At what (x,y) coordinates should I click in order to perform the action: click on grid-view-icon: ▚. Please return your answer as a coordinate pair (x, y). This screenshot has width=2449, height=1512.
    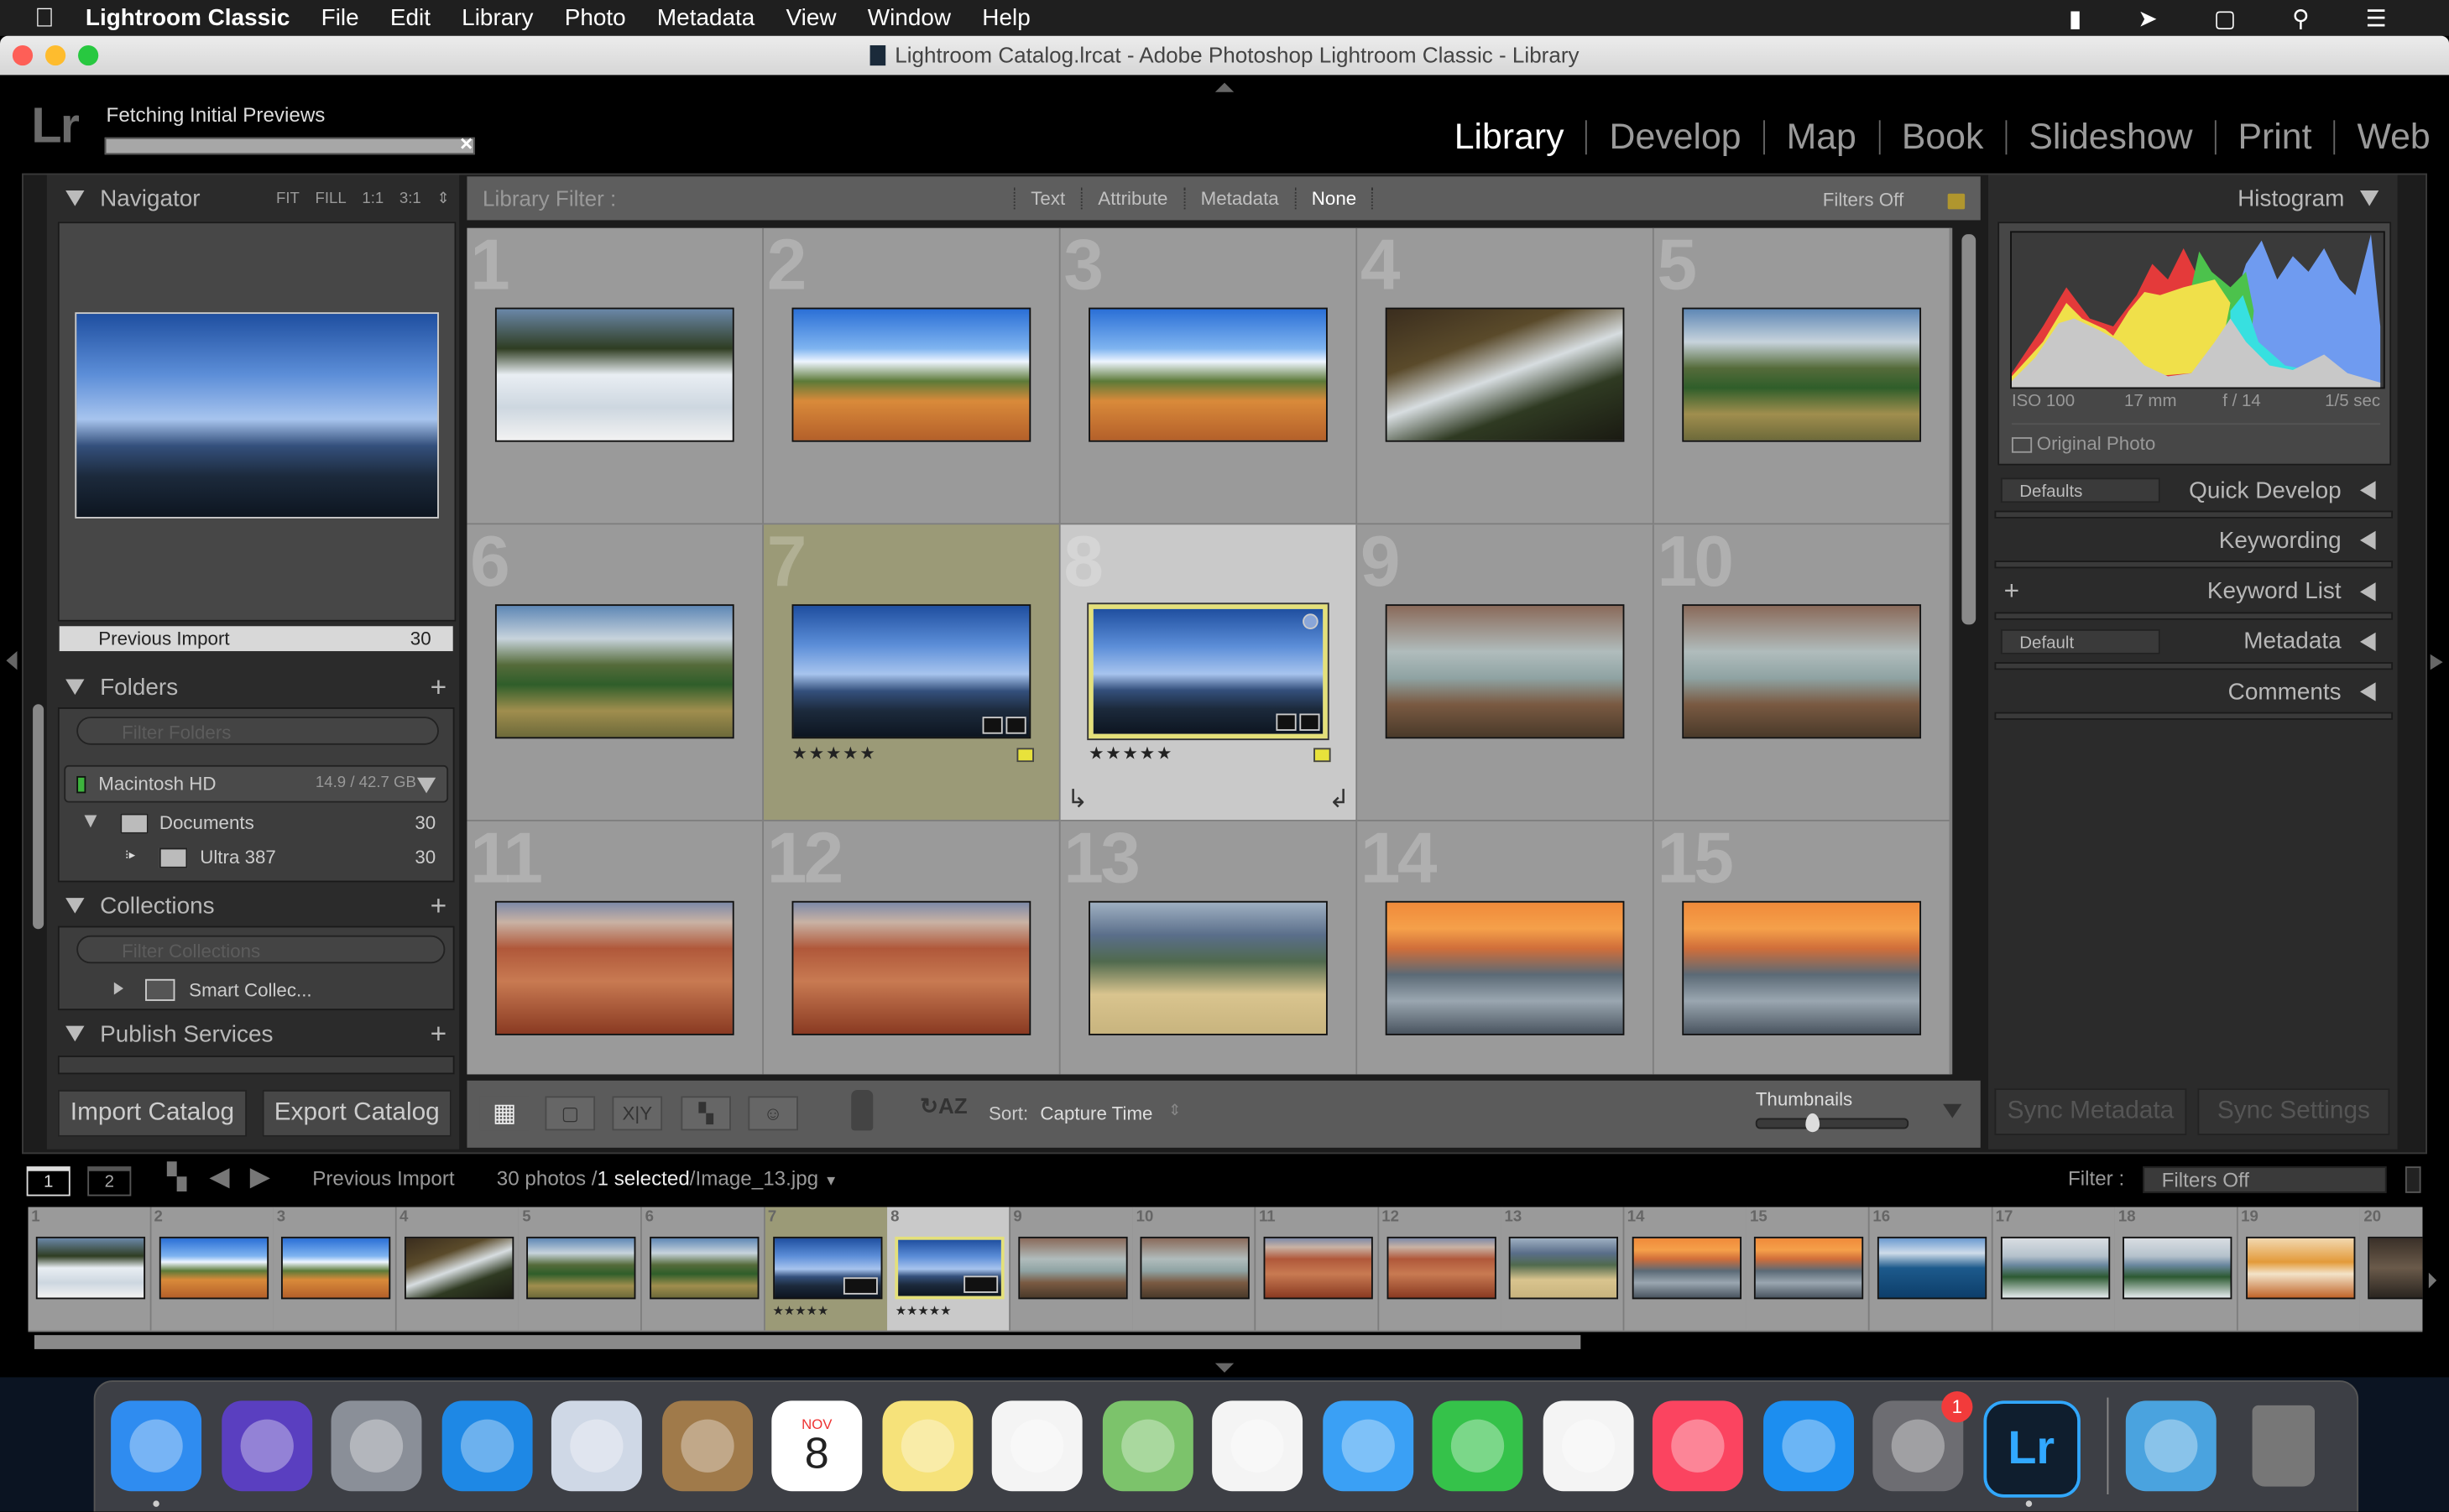
    Looking at the image, I should click on (176, 1177).